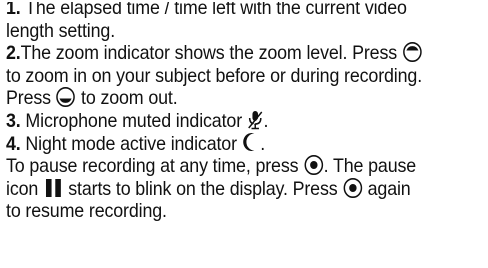 The height and width of the screenshot is (268, 488). I want to click on scroll-up-key-icon, so click(412, 52).